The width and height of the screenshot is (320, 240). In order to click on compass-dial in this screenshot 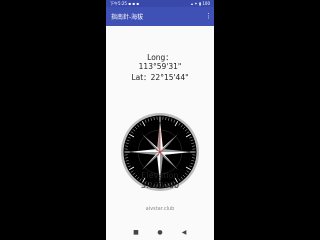, I will do `click(160, 152)`.